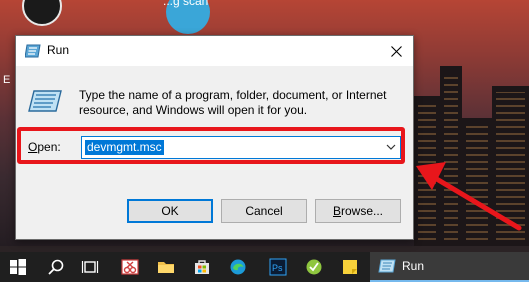 The width and height of the screenshot is (529, 282). I want to click on file-explorer-icon, so click(166, 267).